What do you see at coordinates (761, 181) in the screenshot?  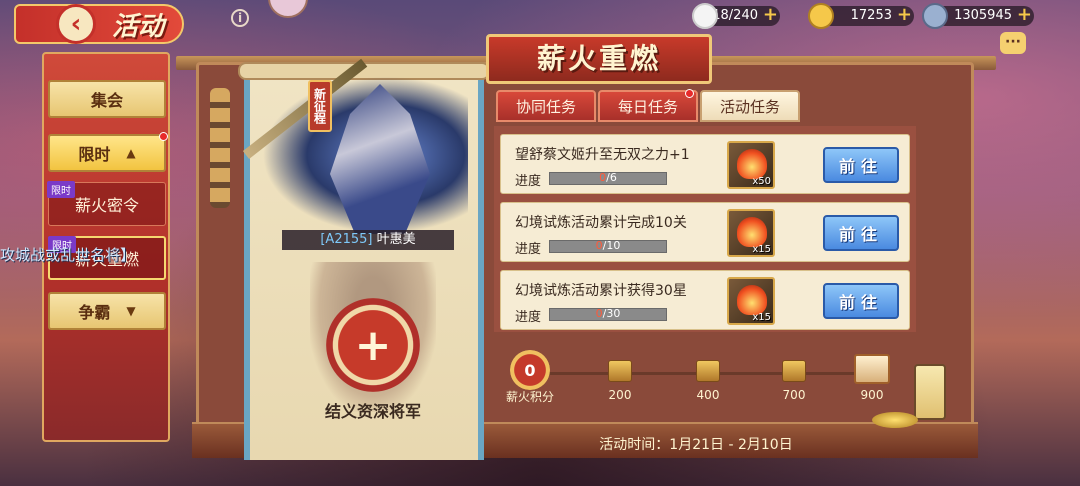 I see `reward-count: x50` at bounding box center [761, 181].